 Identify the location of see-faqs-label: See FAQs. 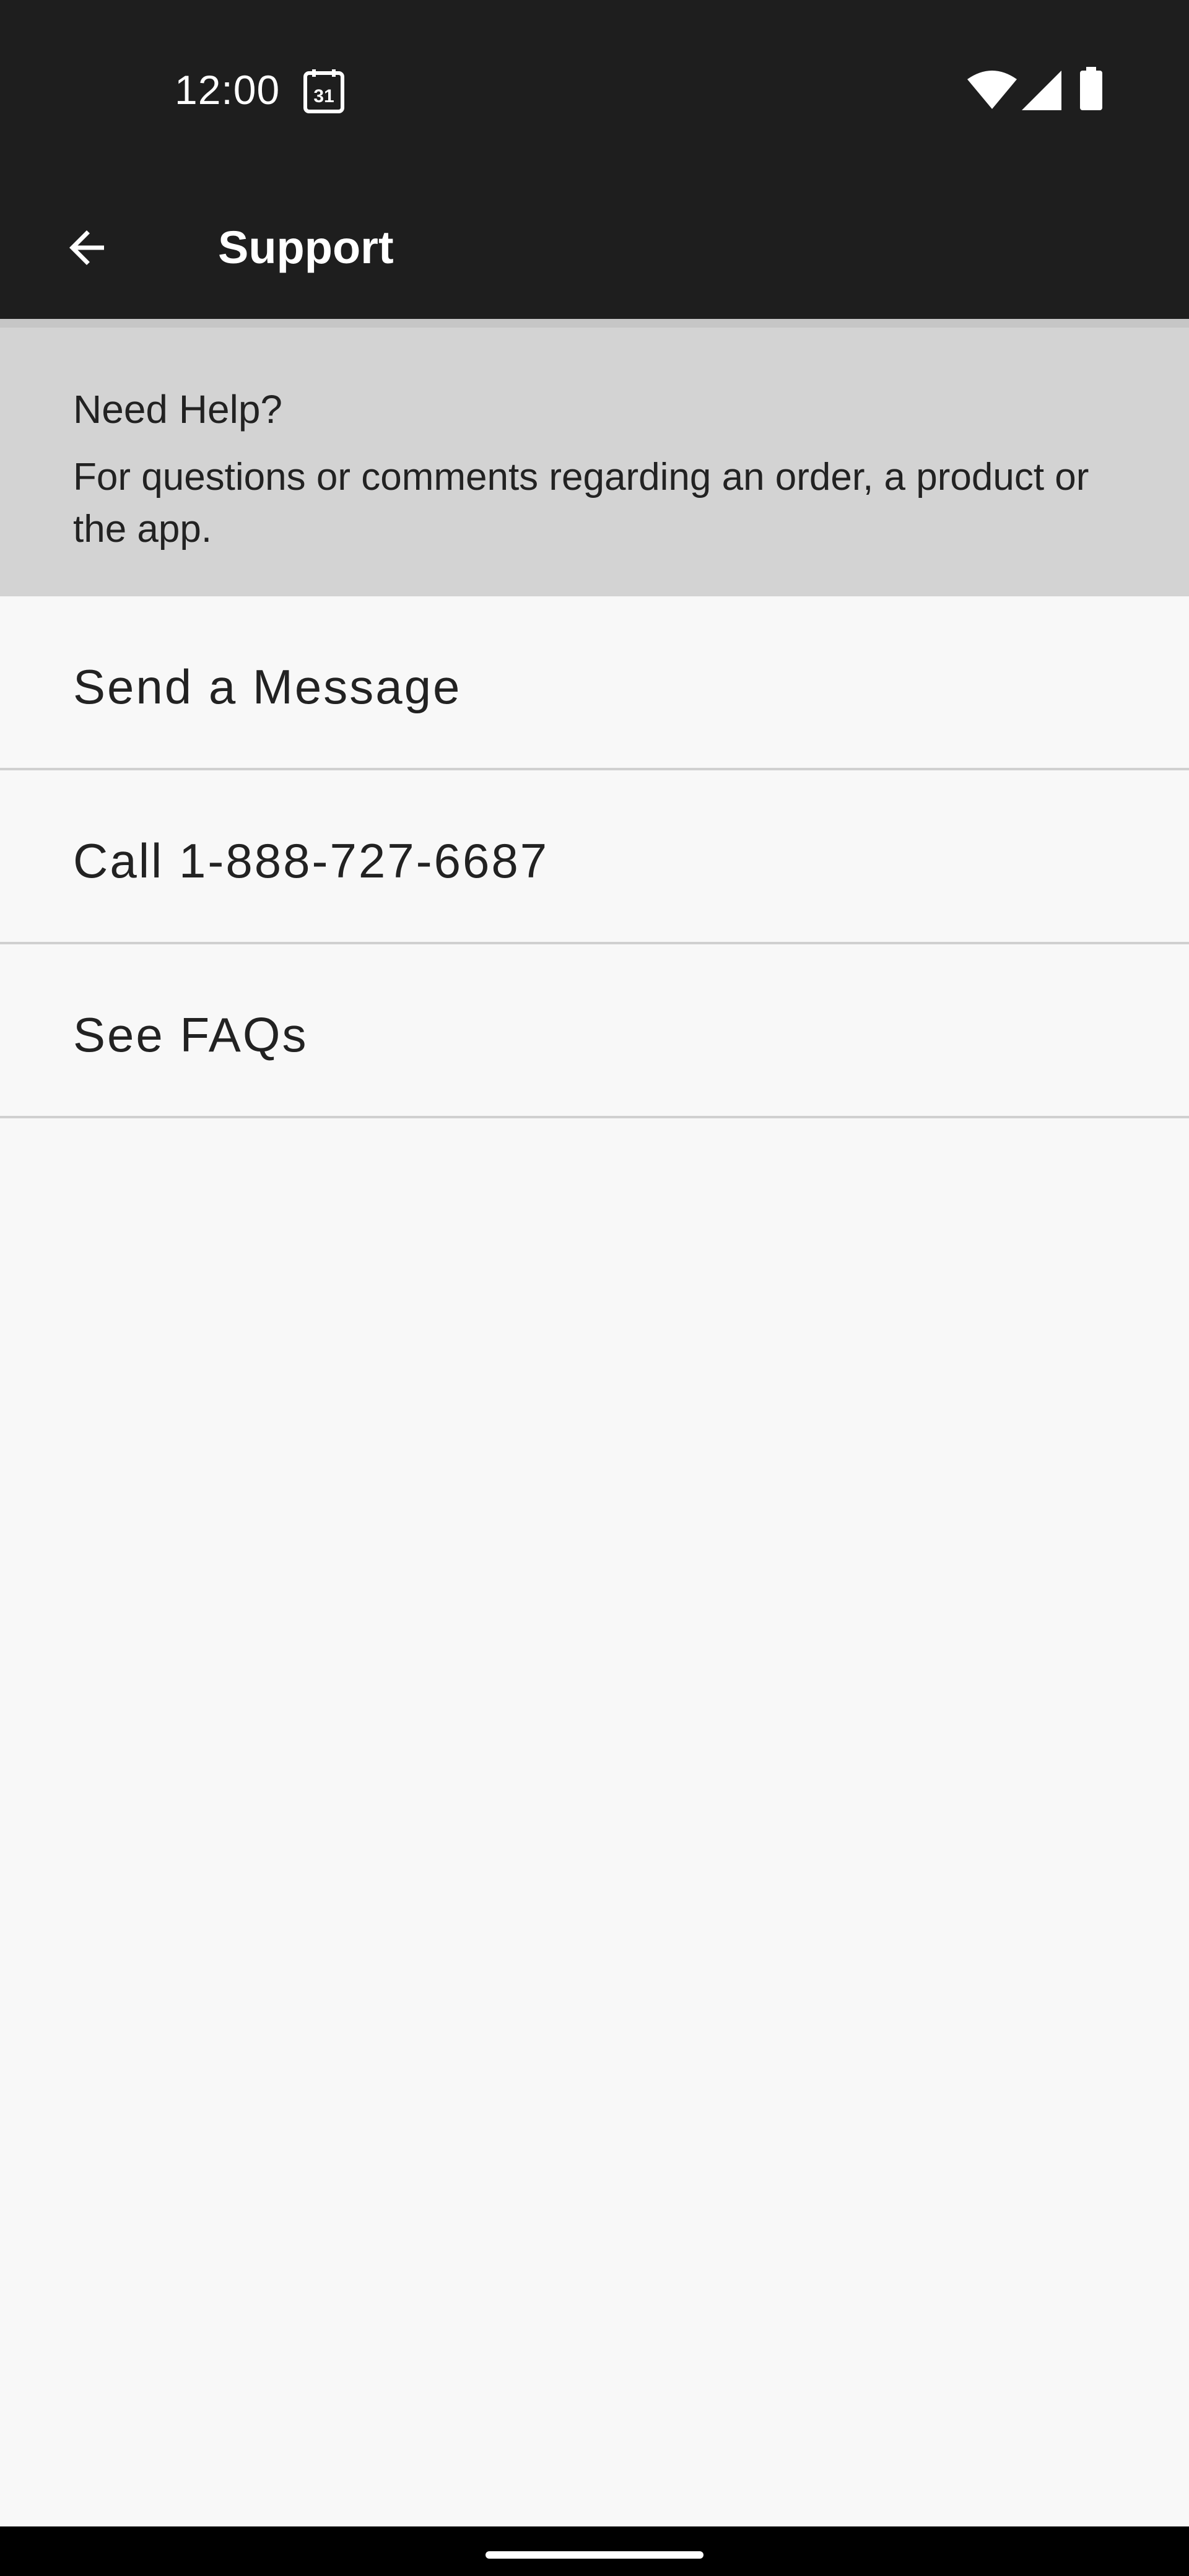
(190, 1034).